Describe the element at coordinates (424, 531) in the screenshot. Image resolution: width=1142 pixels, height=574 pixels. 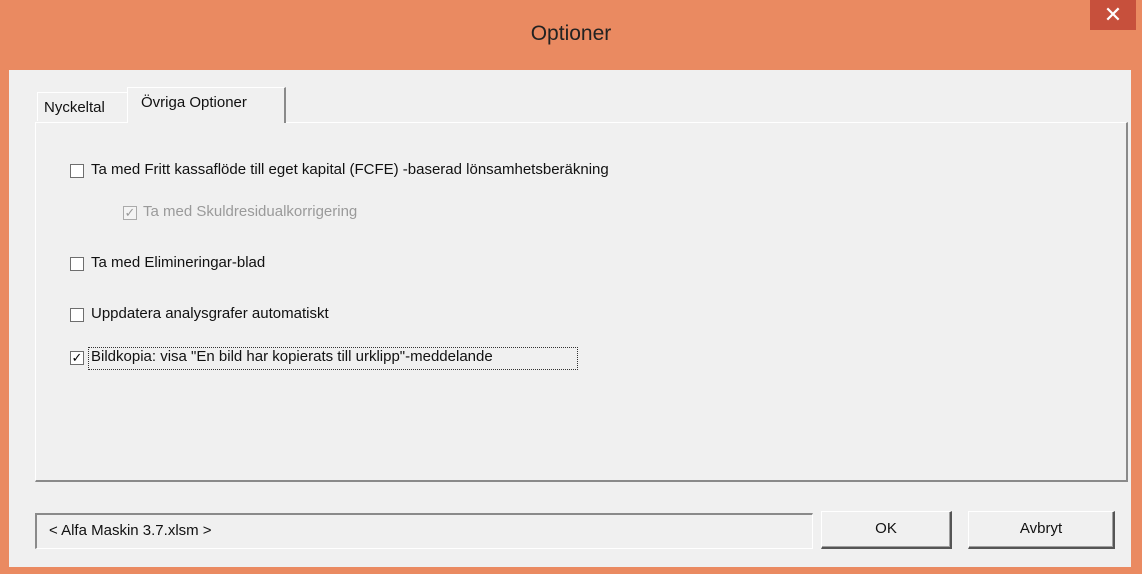
I see `workbook-status-field: < Alfa Maskin 3.7.xlsm >` at that location.